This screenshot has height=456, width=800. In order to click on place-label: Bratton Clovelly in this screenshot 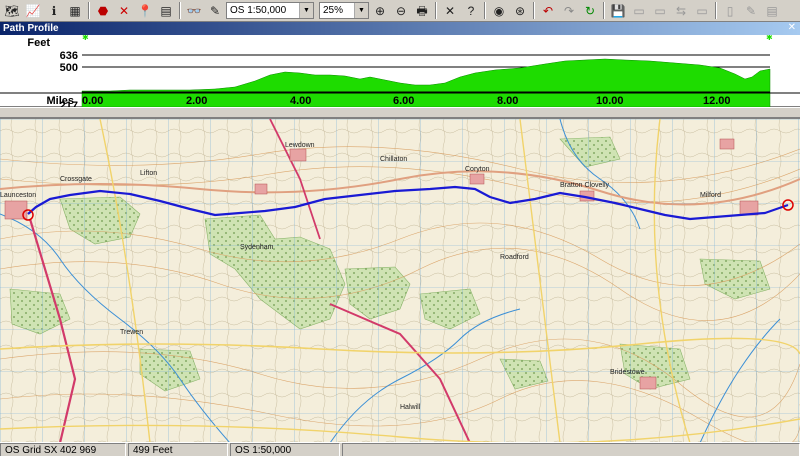, I will do `click(585, 185)`.